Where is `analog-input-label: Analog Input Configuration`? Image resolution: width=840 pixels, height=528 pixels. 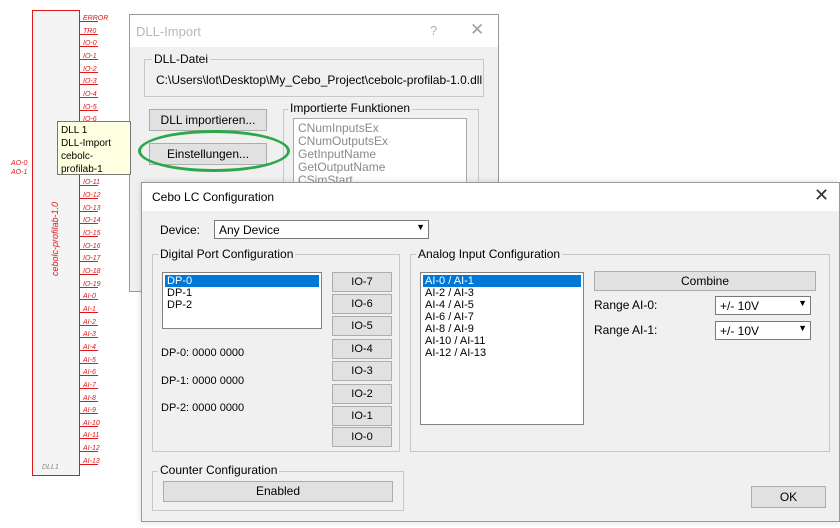
analog-input-label: Analog Input Configuration is located at coordinates (489, 254).